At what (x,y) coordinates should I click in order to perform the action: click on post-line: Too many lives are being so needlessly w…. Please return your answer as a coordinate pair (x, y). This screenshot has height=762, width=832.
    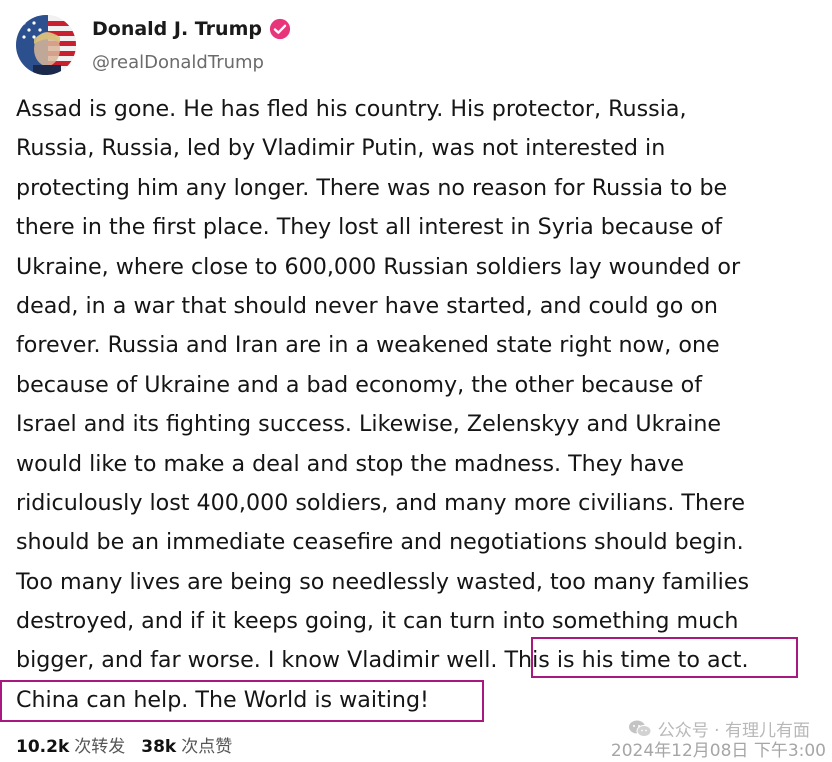
    Looking at the image, I should click on (383, 581).